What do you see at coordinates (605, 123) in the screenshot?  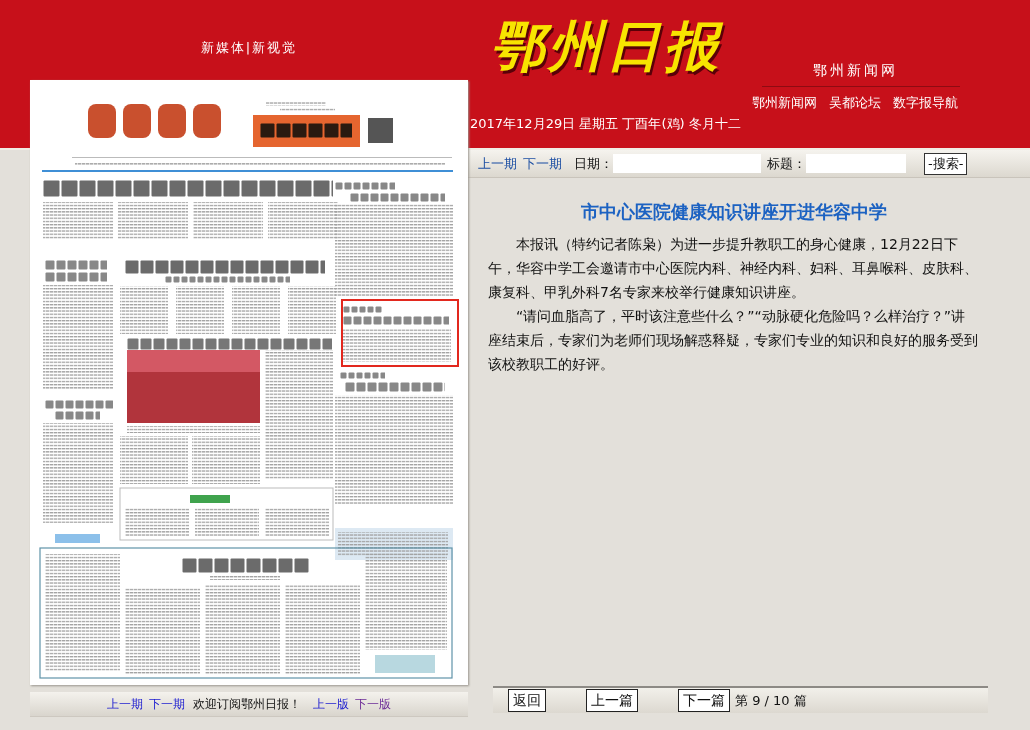 I see `date-text: 2017年12月29日 星期五 丁酉年(鸡) 冬月十二` at bounding box center [605, 123].